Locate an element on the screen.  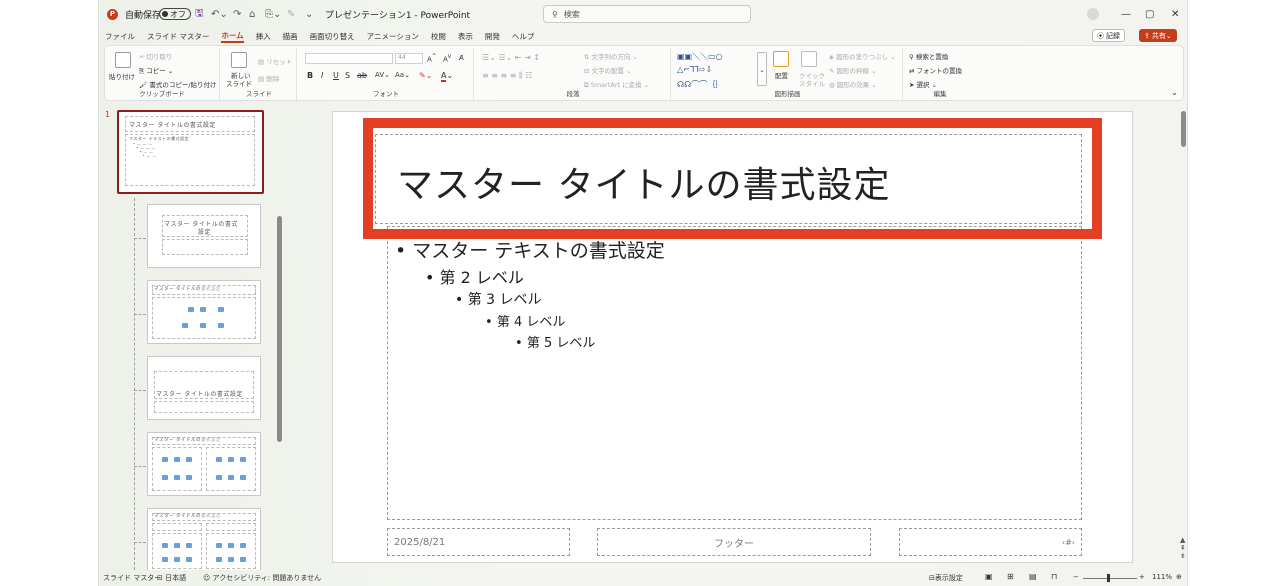
arrange-icon is located at coordinates (781, 59).